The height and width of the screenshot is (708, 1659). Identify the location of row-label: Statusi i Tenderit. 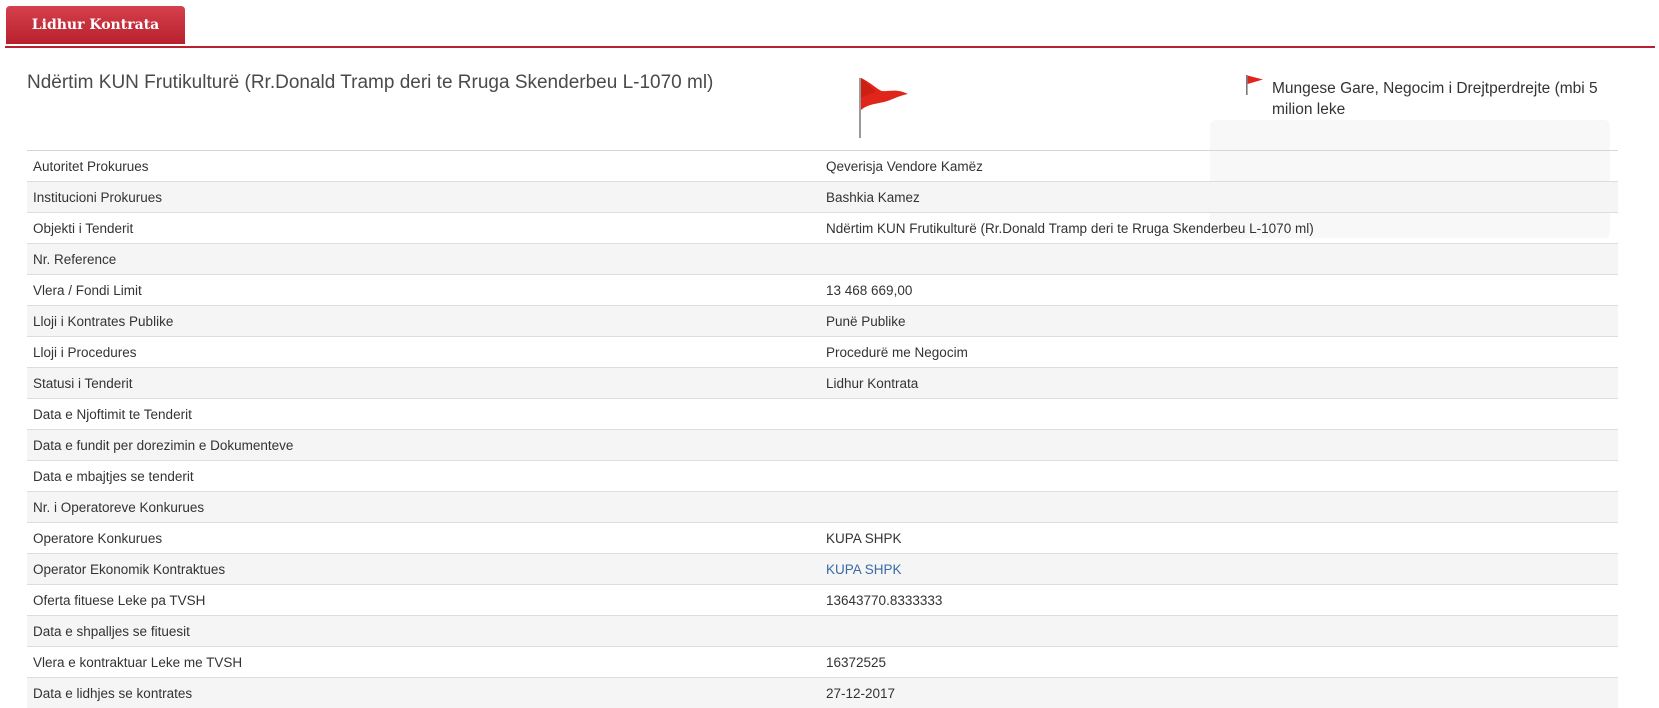
(423, 383).